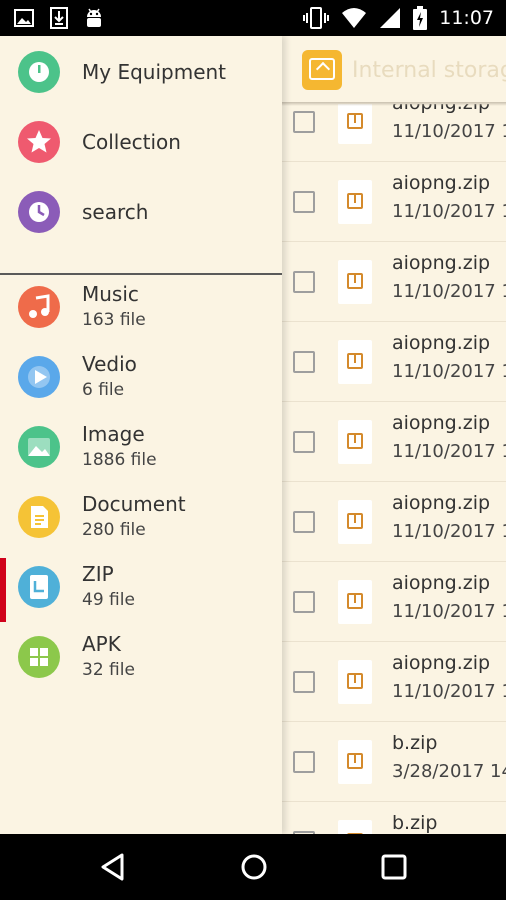  What do you see at coordinates (253, 18) in the screenshot?
I see `status-bar: 11:07` at bounding box center [253, 18].